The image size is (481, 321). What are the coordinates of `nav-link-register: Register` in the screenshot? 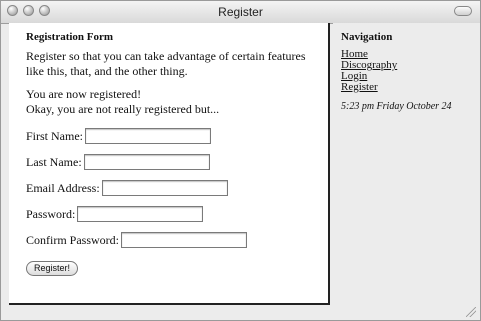 It's located at (406, 87).